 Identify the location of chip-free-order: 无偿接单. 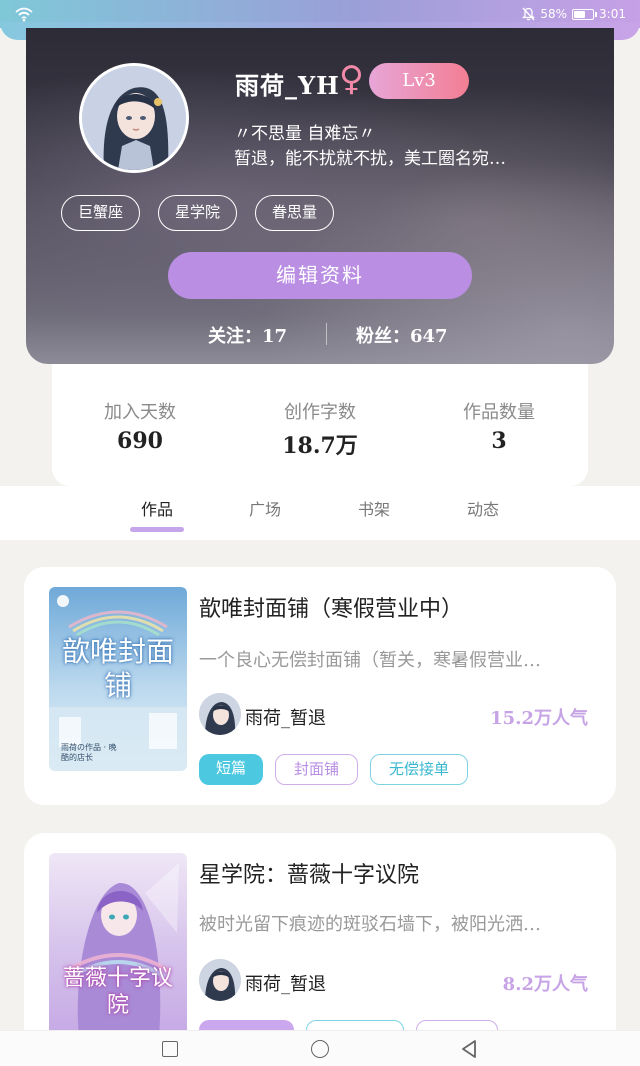
(419, 769).